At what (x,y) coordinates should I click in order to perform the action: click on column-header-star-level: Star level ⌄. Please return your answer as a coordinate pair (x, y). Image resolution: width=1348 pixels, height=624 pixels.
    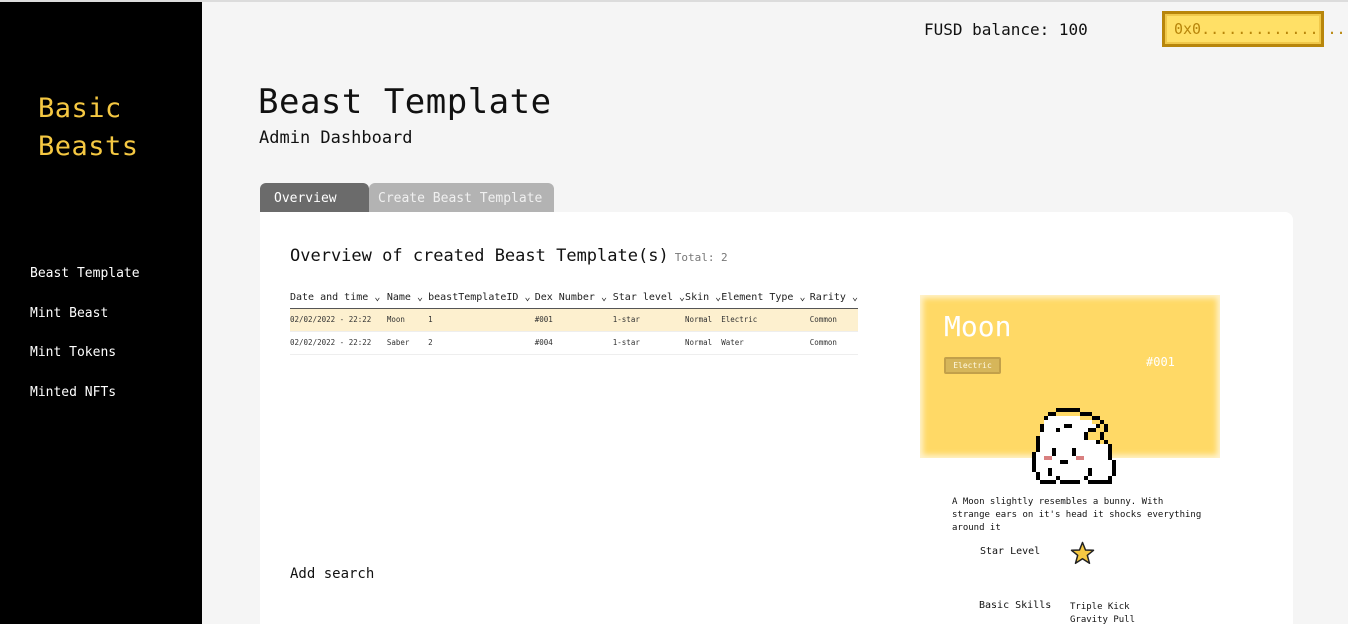
    Looking at the image, I should click on (649, 298).